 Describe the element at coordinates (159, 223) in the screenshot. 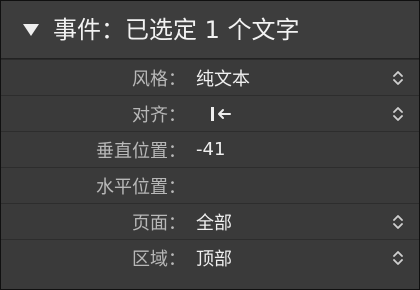

I see `page-label: 页面：` at that location.